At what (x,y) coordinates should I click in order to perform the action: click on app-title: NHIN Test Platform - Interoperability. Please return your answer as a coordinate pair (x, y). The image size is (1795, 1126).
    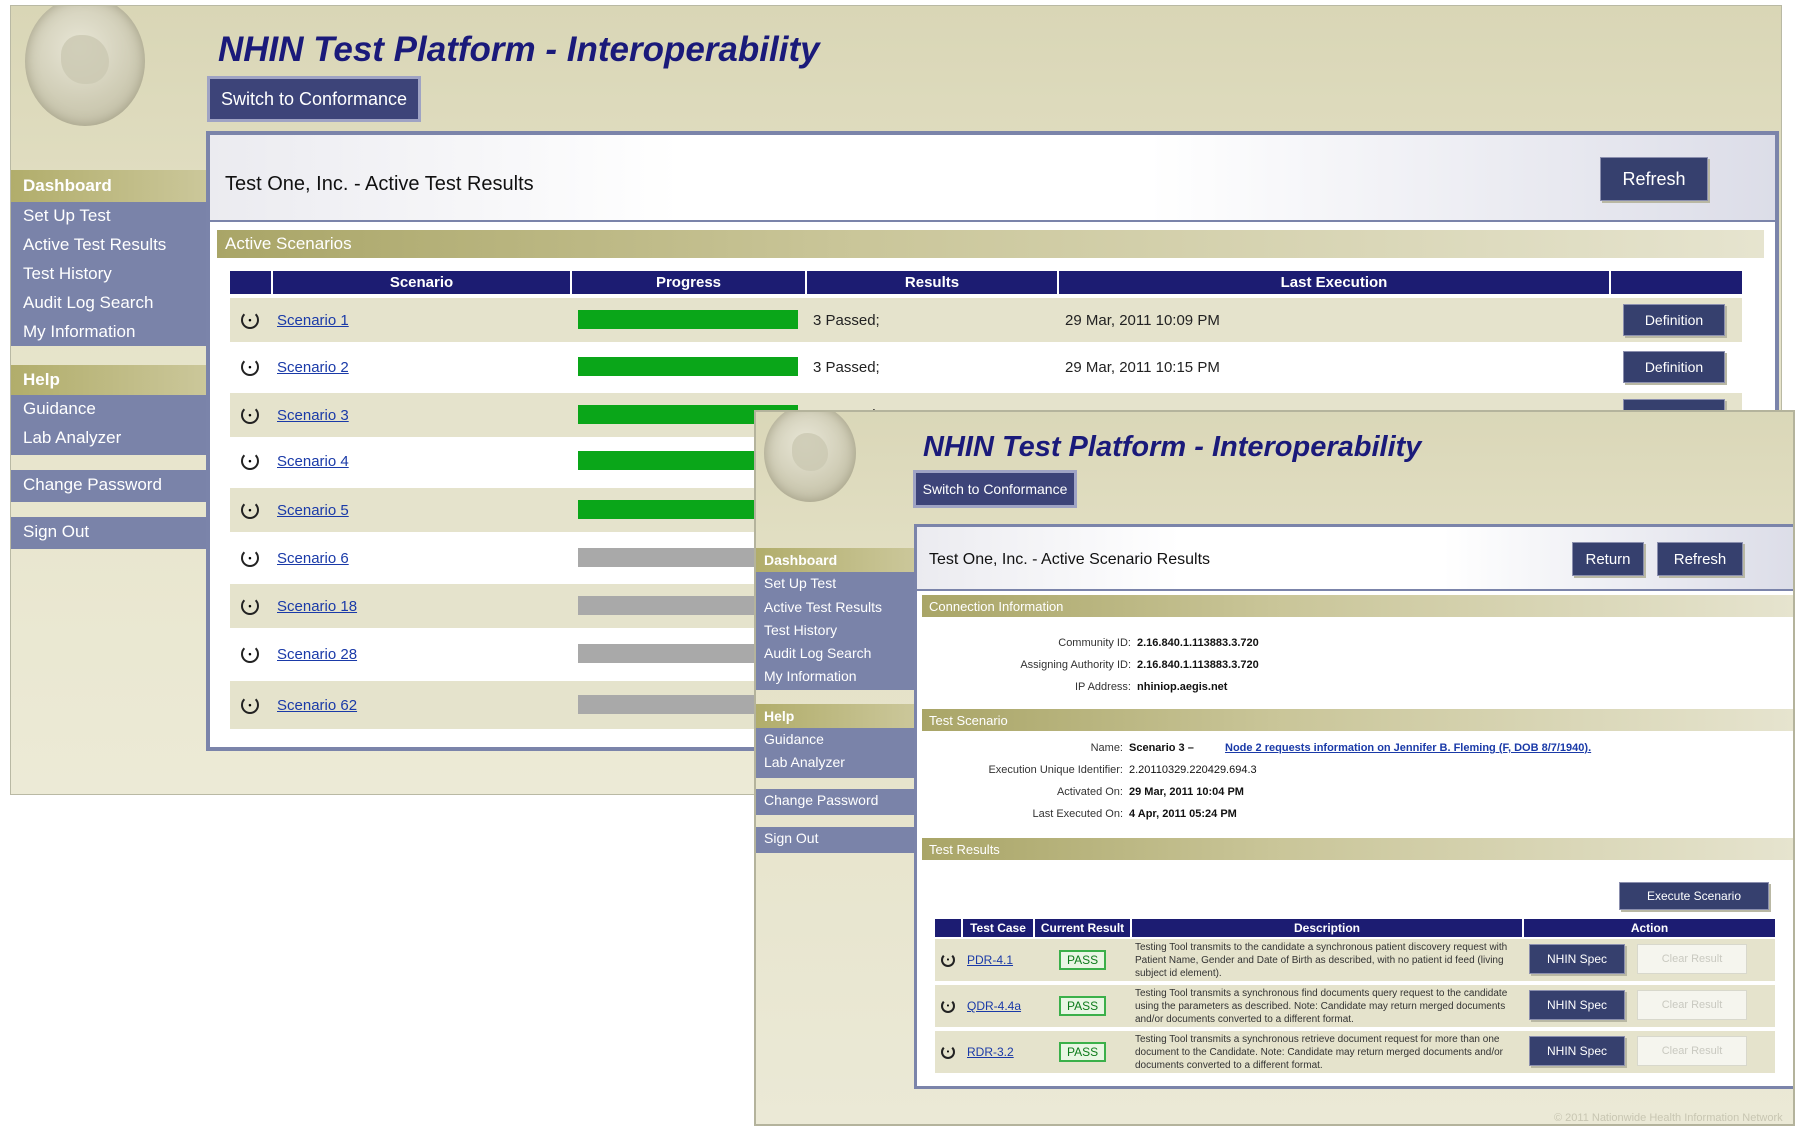
    Looking at the image, I should click on (519, 49).